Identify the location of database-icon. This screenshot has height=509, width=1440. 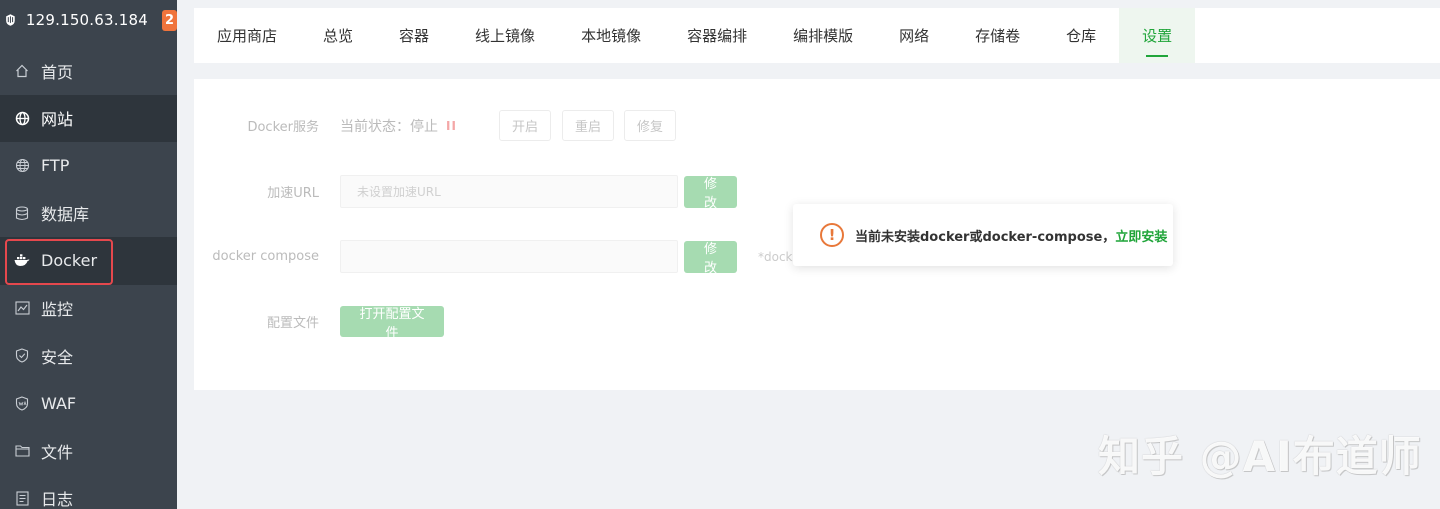
(22, 213).